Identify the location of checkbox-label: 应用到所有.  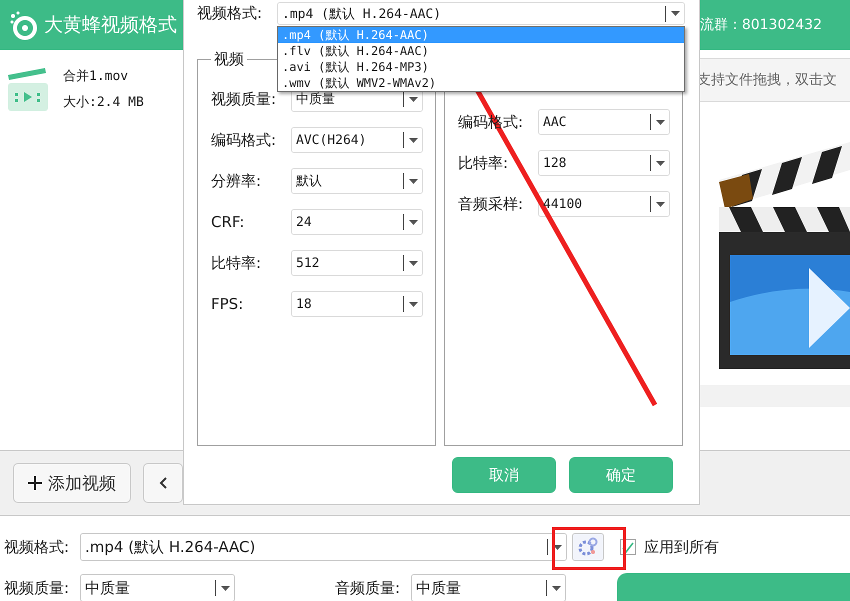
(681, 547).